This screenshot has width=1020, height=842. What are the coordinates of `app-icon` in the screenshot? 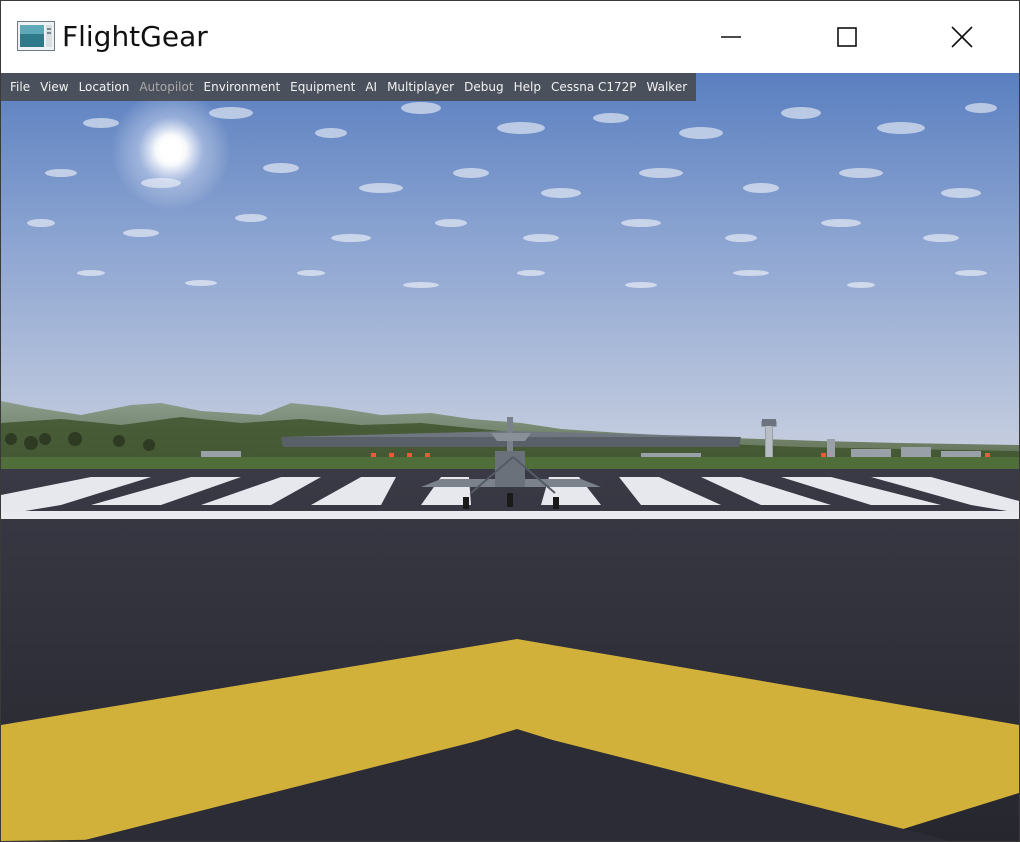 It's located at (36, 36).